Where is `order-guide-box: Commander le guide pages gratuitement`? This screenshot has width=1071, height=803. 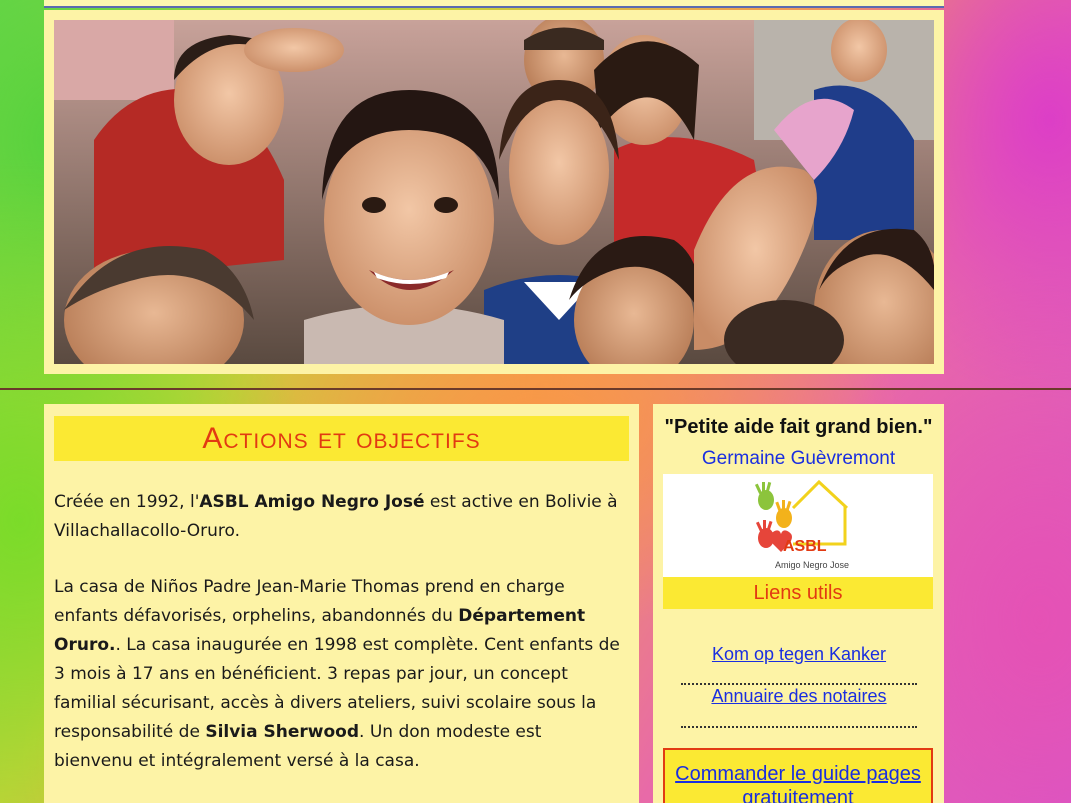 order-guide-box: Commander le guide pages gratuitement is located at coordinates (798, 775).